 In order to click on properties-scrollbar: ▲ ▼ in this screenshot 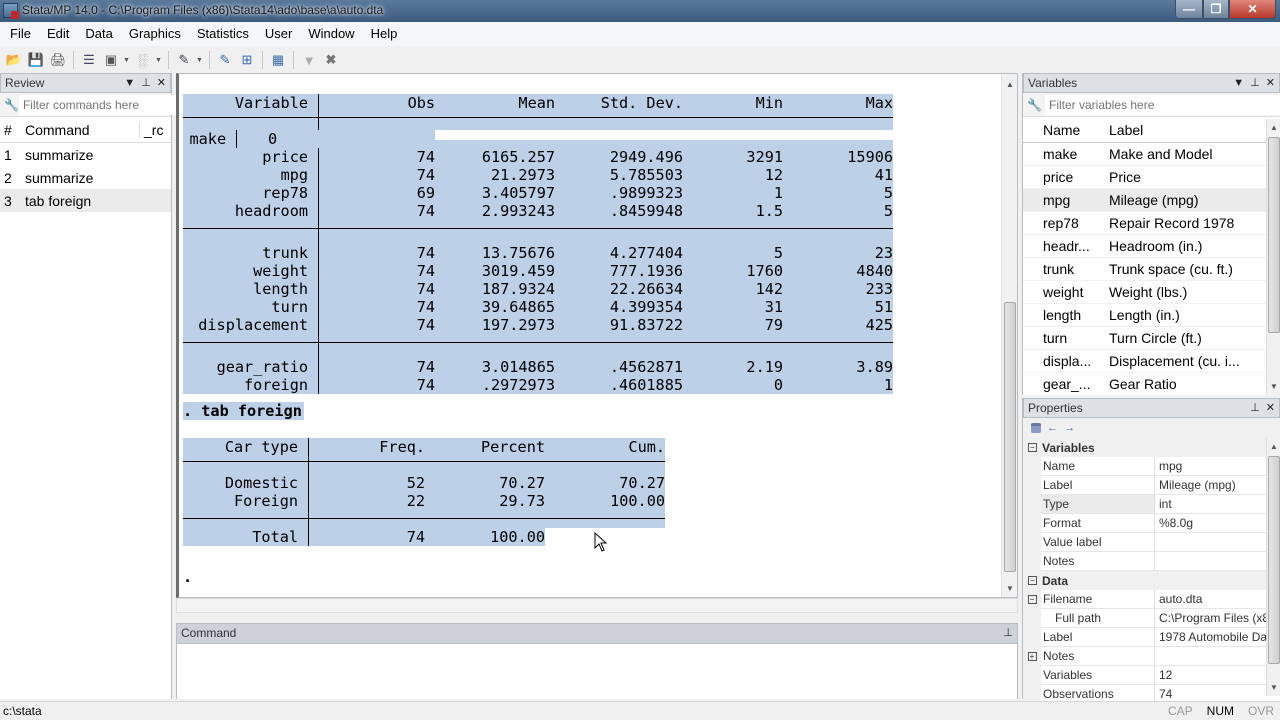, I will do `click(1273, 567)`.